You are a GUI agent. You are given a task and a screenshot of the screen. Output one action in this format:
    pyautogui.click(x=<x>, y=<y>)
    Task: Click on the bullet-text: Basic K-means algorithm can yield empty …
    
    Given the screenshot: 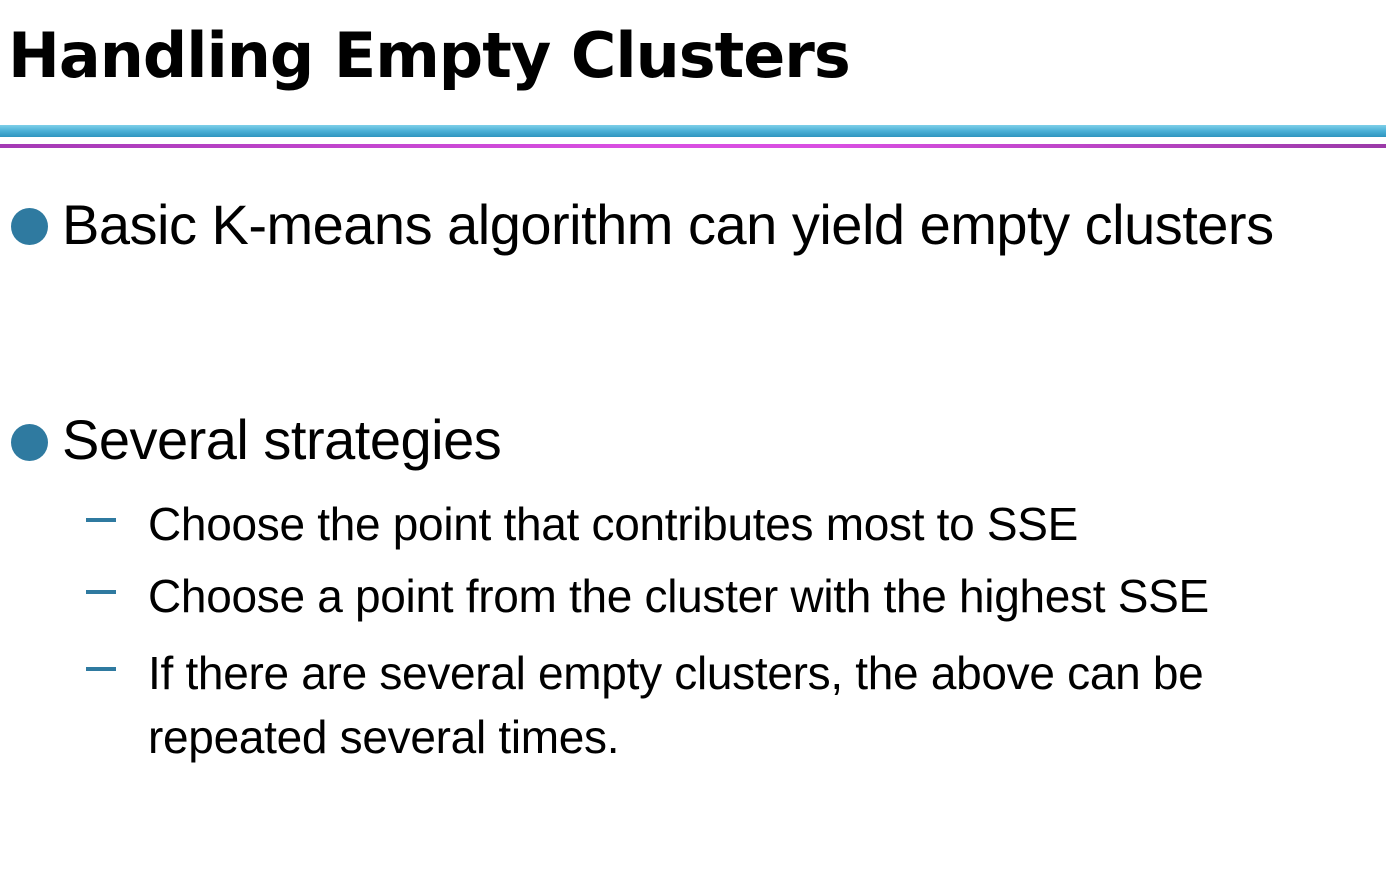 What is the action you would take?
    pyautogui.click(x=668, y=224)
    